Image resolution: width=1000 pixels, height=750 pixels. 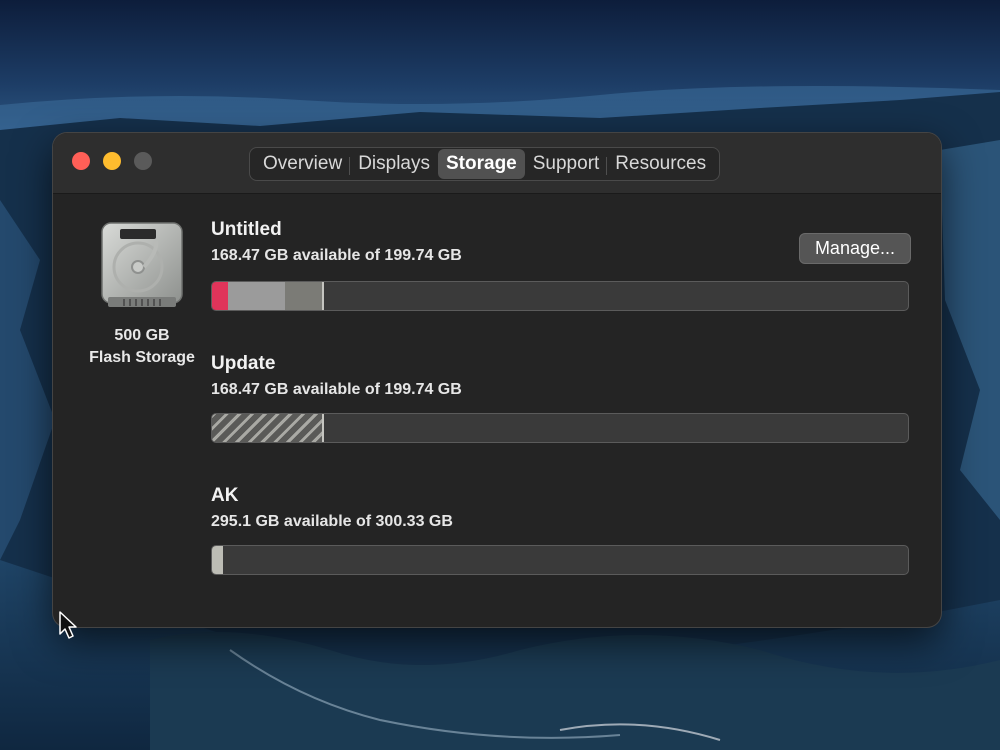 What do you see at coordinates (268, 428) in the screenshot?
I see `segment-purgeable` at bounding box center [268, 428].